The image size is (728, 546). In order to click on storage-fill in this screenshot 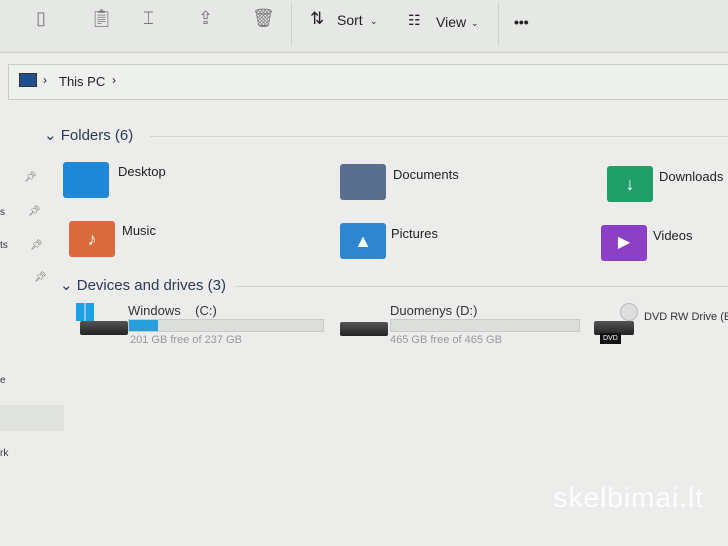, I will do `click(144, 325)`.